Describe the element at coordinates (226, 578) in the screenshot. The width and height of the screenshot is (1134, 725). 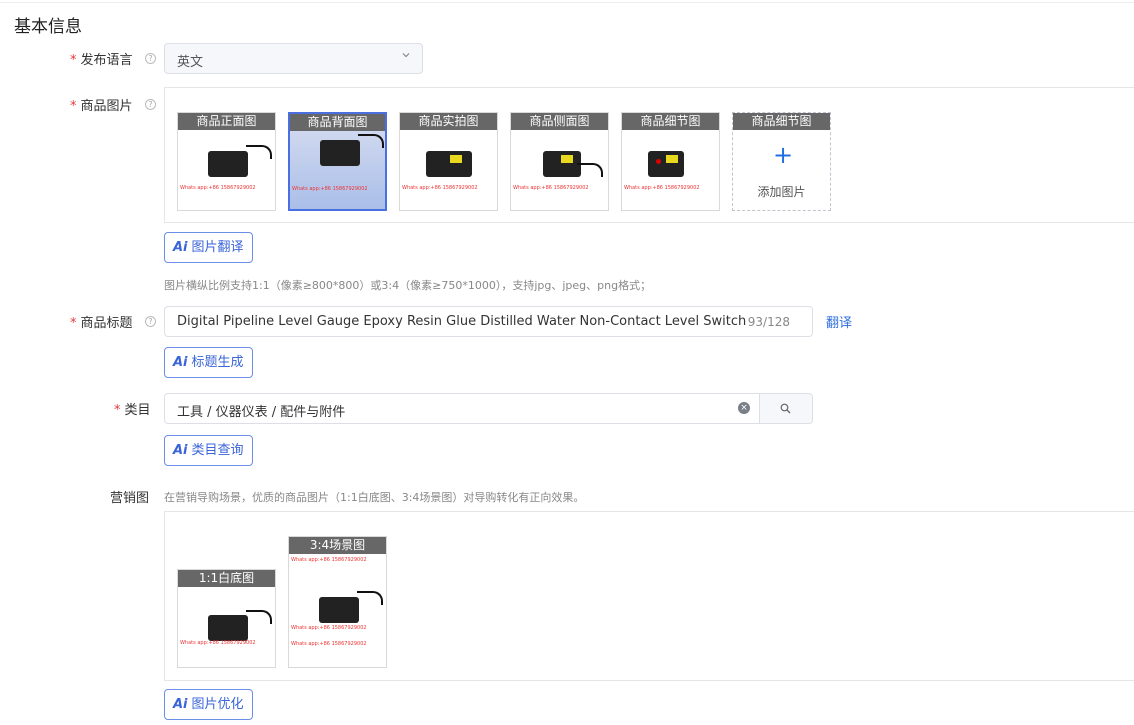
I see `thumb-caption: 1:1白底图` at that location.